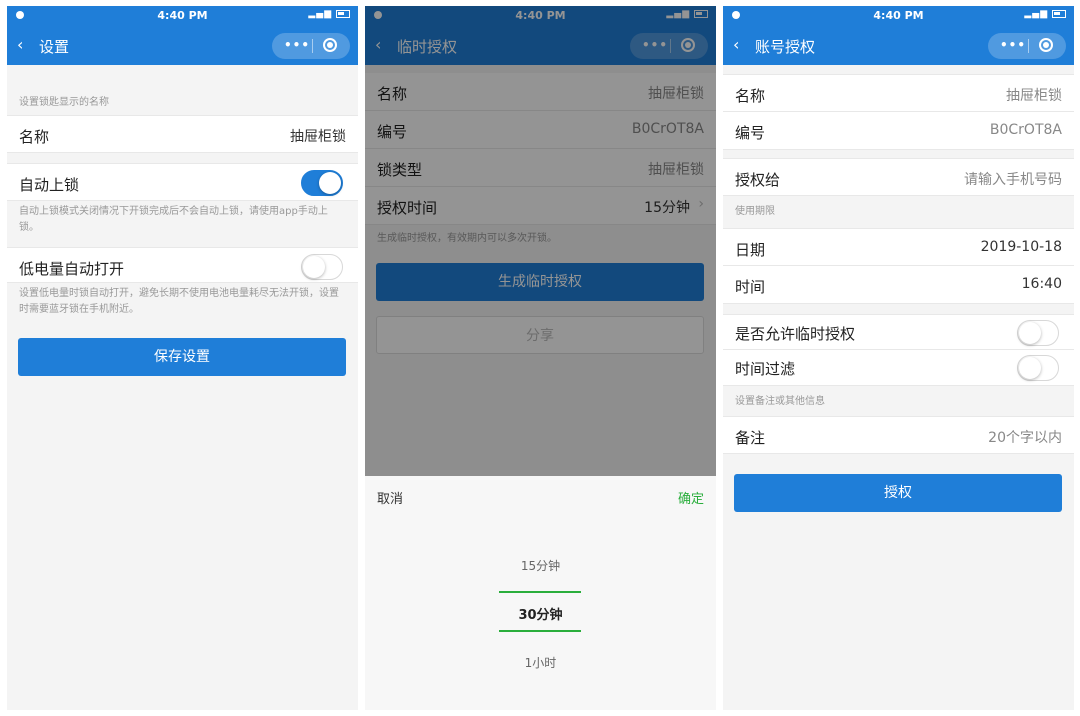  What do you see at coordinates (898, 368) in the screenshot?
I see `time-filter-row: 时间过滤` at bounding box center [898, 368].